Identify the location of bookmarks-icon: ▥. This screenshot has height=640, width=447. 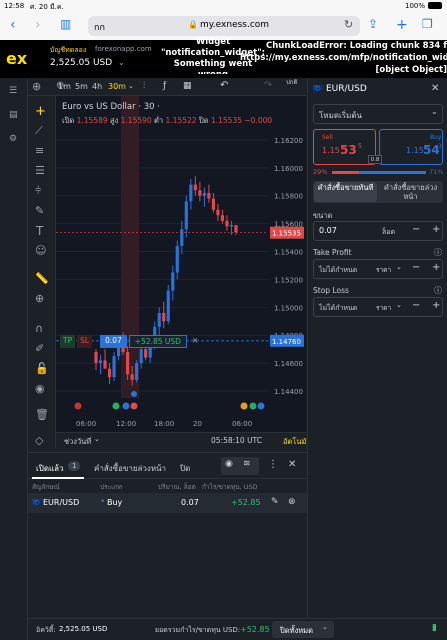
(65, 24).